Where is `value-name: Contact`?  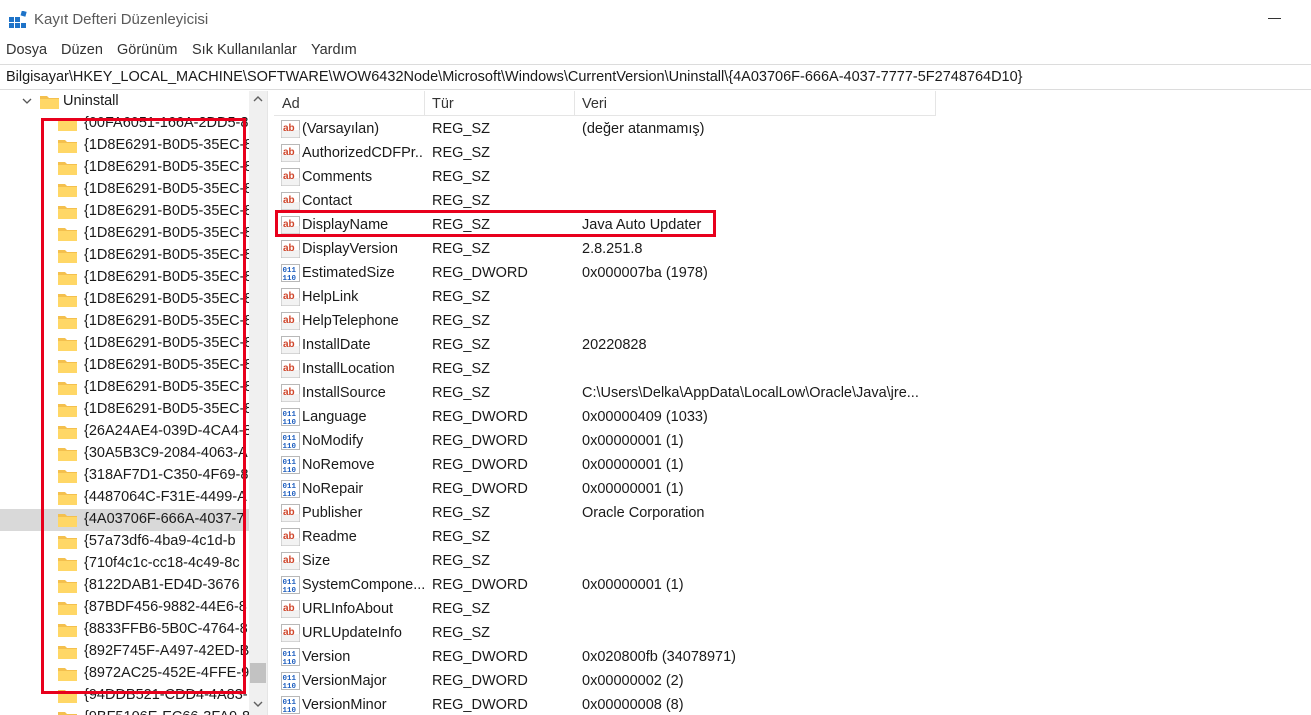 value-name: Contact is located at coordinates (327, 201).